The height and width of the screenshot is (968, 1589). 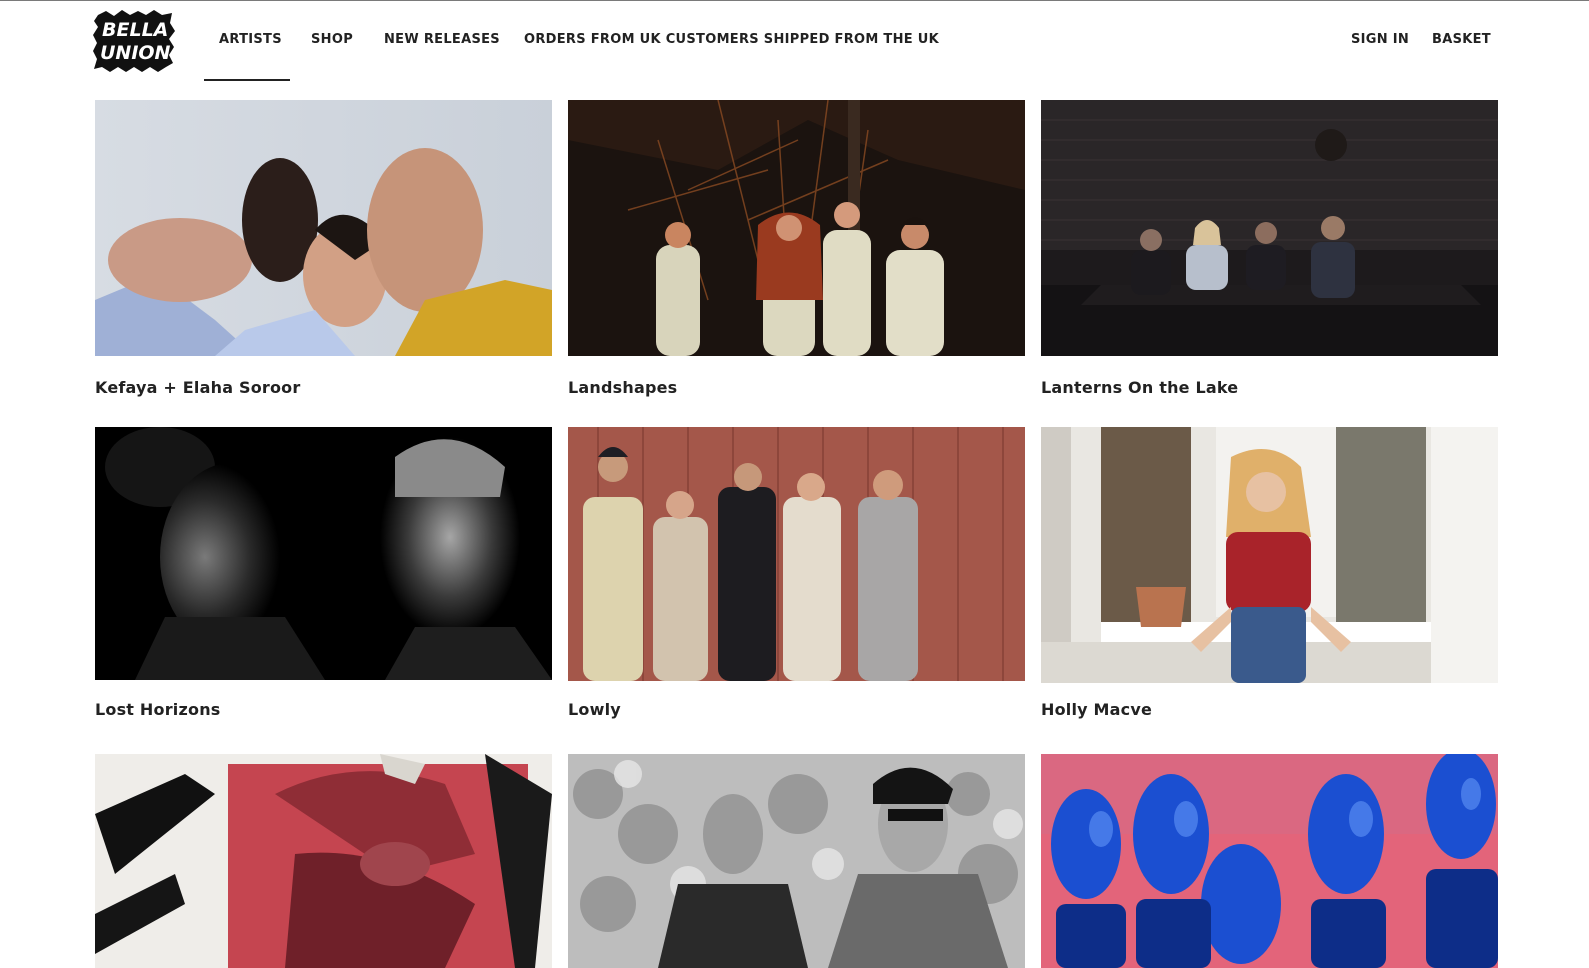 What do you see at coordinates (332, 39) in the screenshot?
I see `nav-shop: SHOP` at bounding box center [332, 39].